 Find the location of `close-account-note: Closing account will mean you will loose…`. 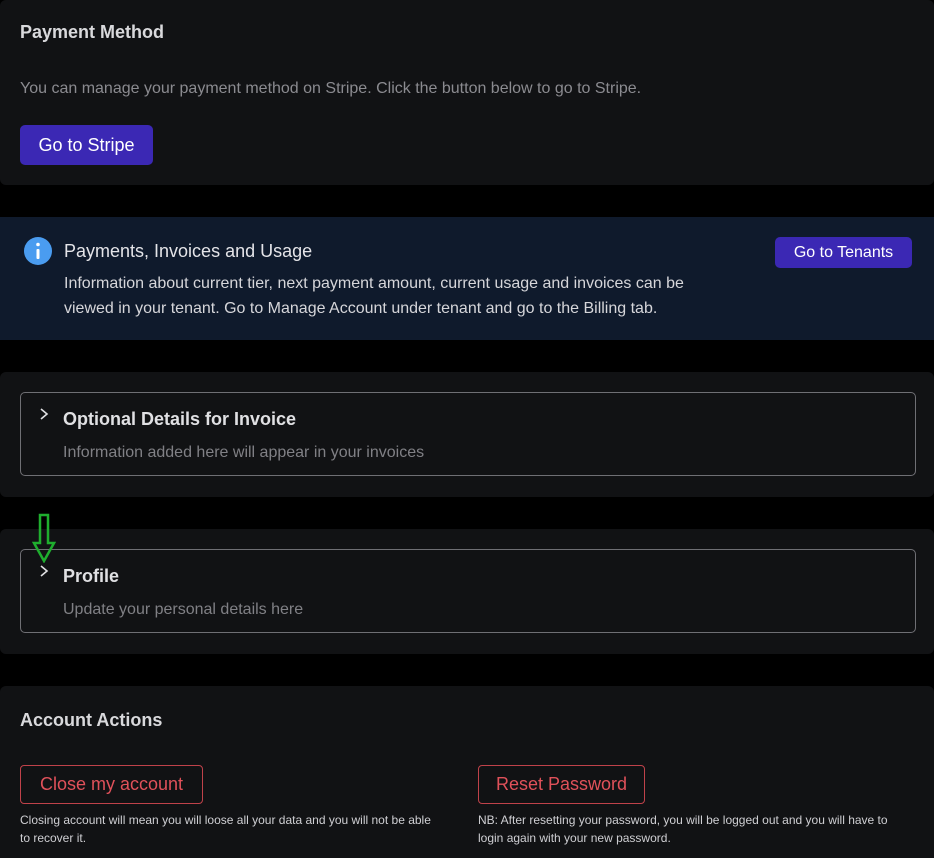

close-account-note: Closing account will mean you will loose… is located at coordinates (225, 829).